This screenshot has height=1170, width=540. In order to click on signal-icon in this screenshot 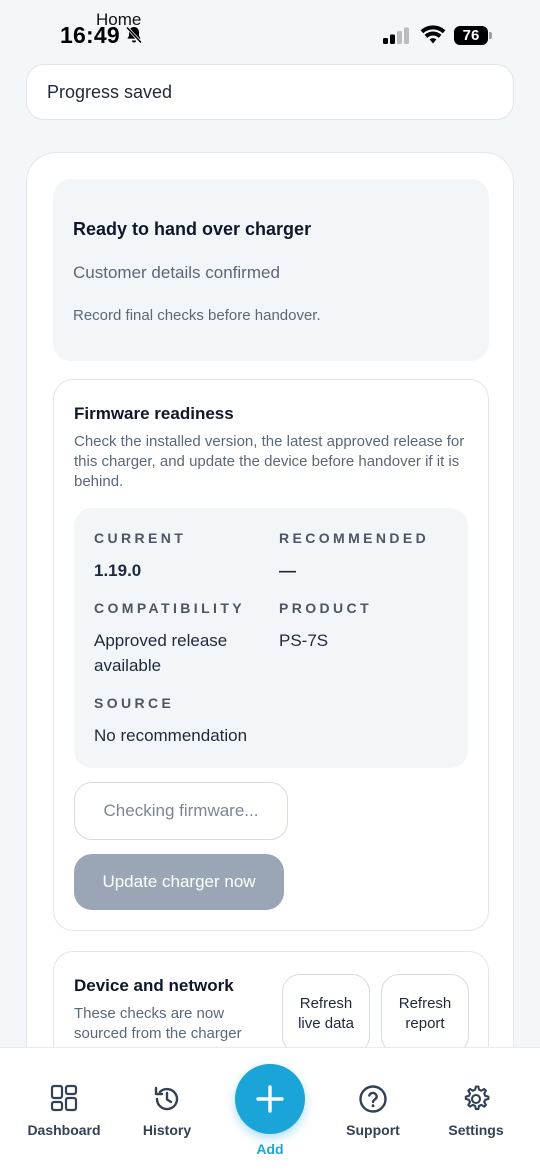, I will do `click(396, 35)`.